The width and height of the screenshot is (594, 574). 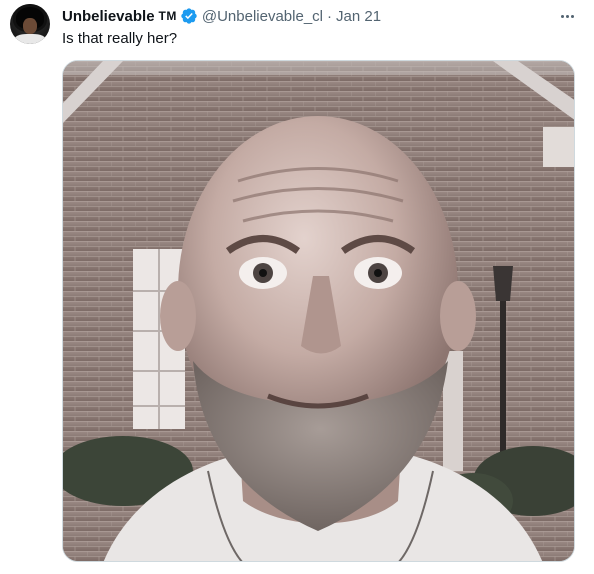 What do you see at coordinates (120, 38) in the screenshot?
I see `tweet-text: Is that really her?` at bounding box center [120, 38].